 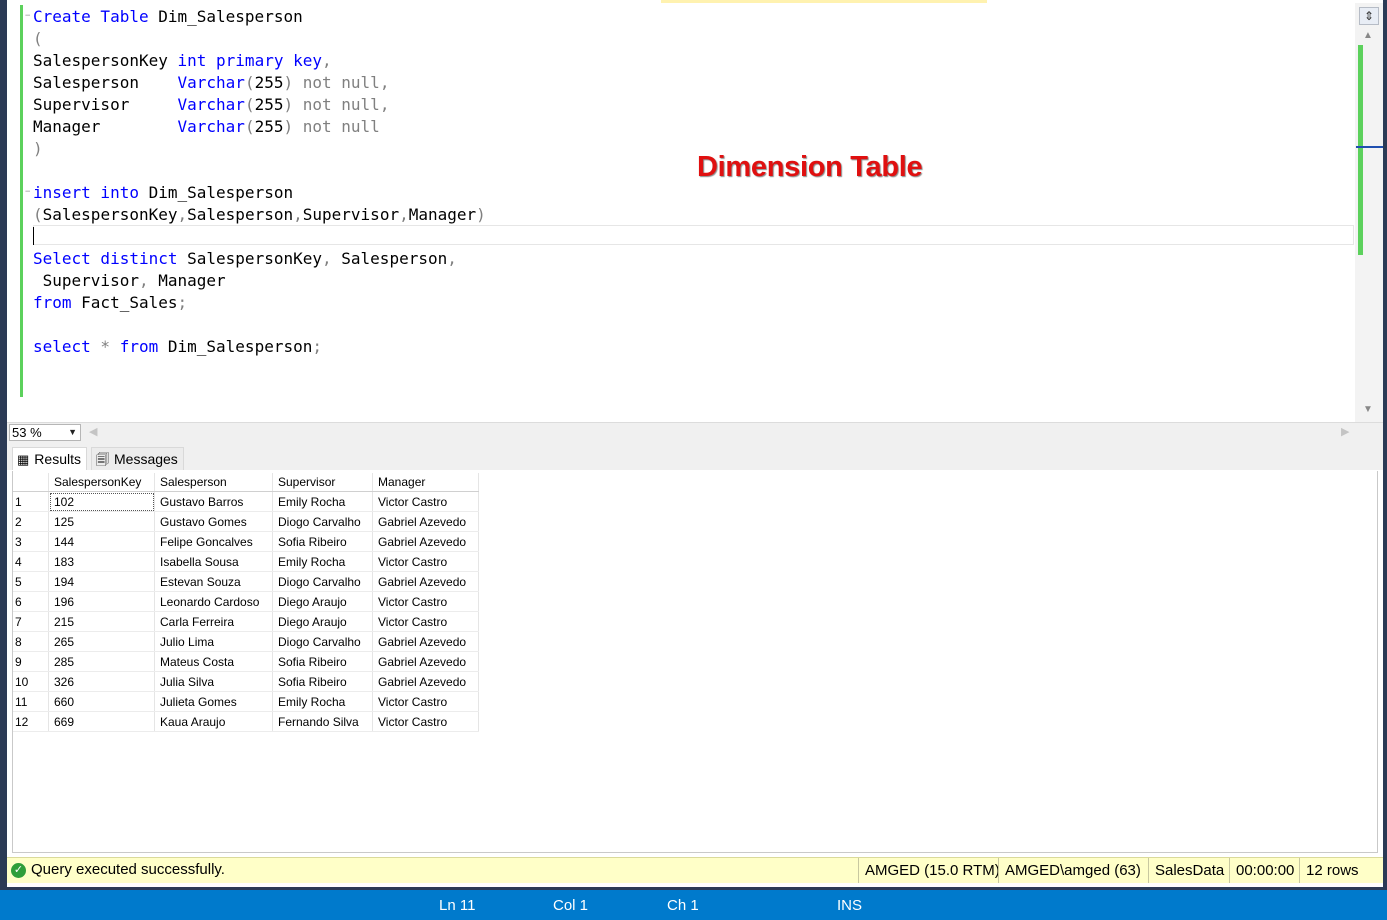 I want to click on row-number-cell: 5, so click(x=31, y=581).